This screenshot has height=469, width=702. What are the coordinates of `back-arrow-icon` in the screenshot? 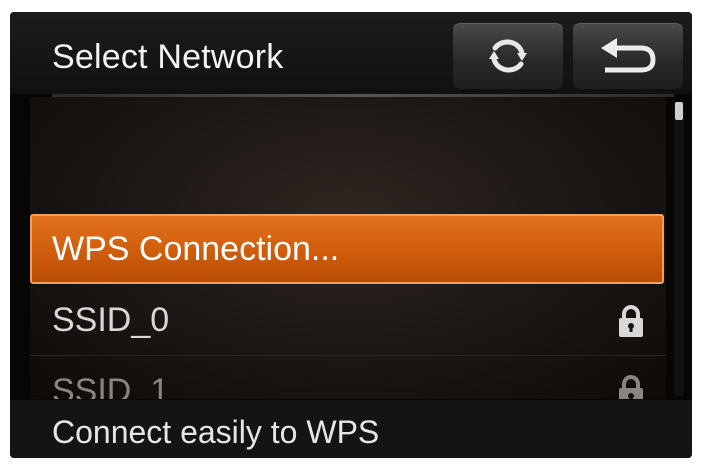 It's located at (628, 55).